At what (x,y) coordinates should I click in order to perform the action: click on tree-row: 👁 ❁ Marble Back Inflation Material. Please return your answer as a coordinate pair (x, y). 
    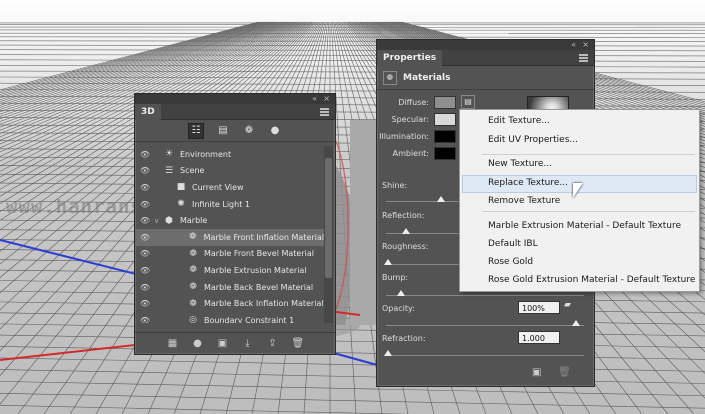
    Looking at the image, I should click on (230, 303).